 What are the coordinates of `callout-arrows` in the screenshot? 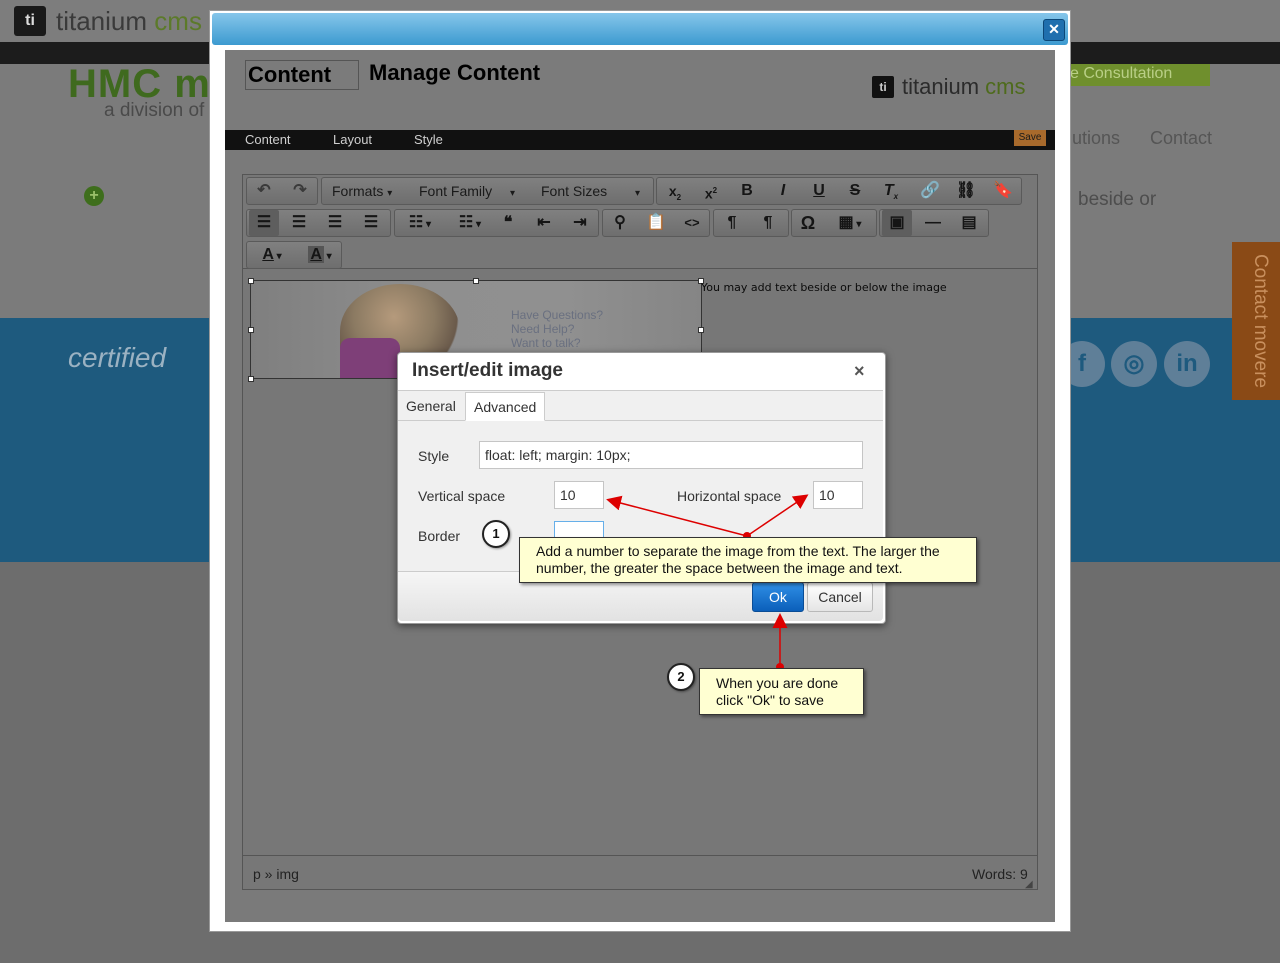 It's located at (707, 582).